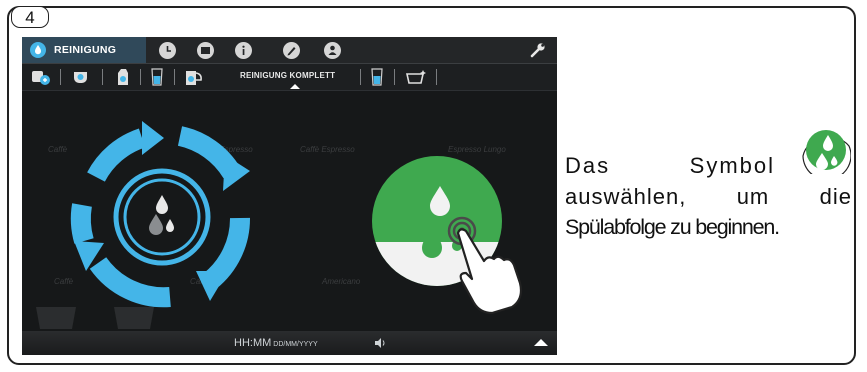  What do you see at coordinates (41, 77) in the screenshot?
I see `cup-descale-icon` at bounding box center [41, 77].